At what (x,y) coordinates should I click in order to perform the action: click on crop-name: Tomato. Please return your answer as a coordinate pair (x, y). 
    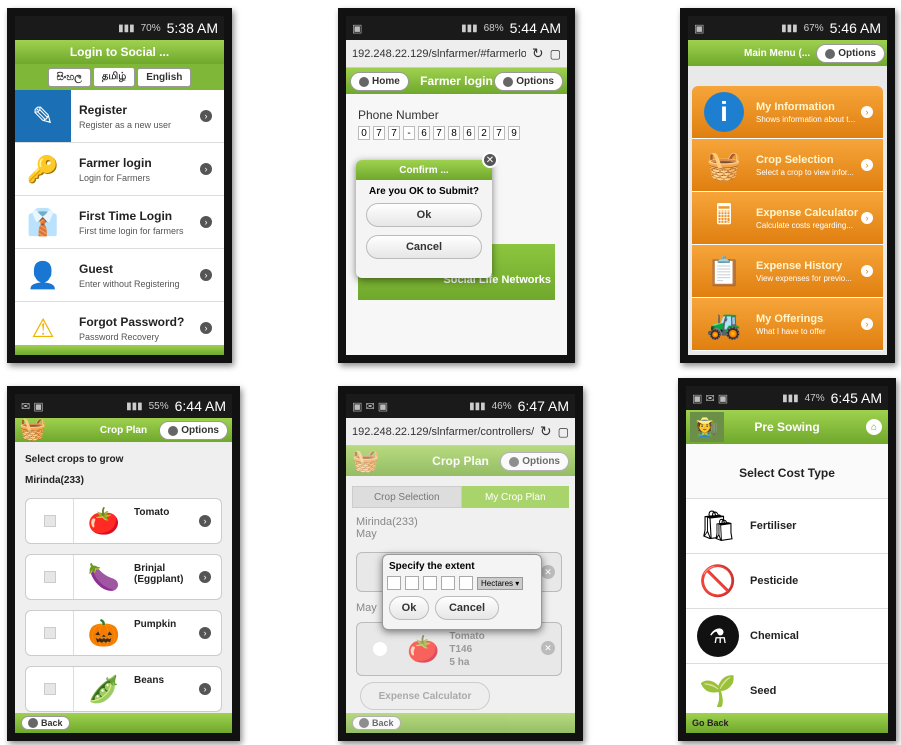
    Looking at the image, I should click on (467, 636).